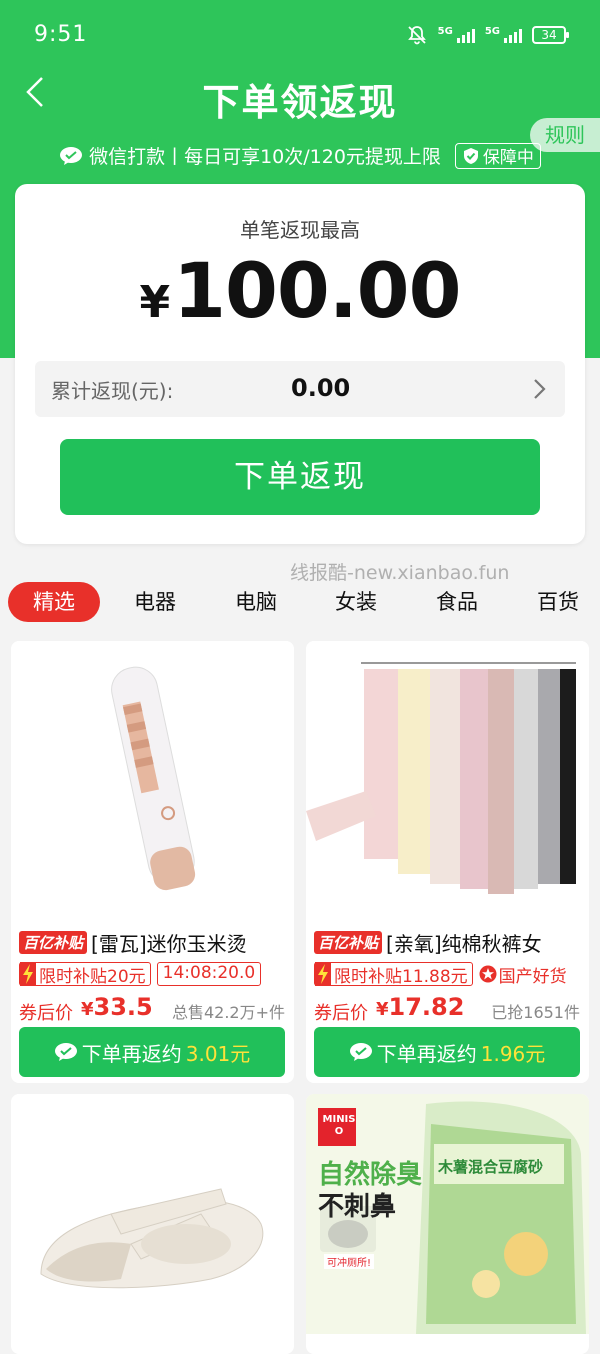  I want to click on countdown-timer: 14:08:20.0, so click(209, 974).